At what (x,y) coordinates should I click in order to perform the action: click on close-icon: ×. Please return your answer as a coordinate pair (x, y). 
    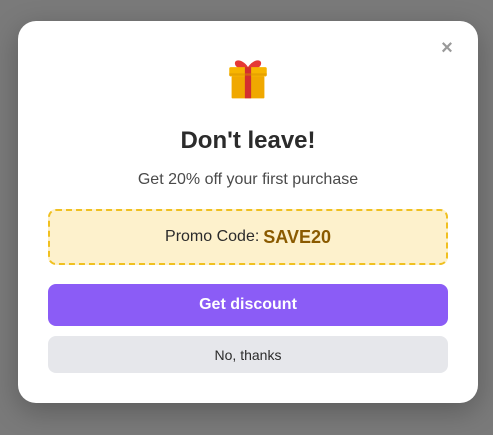
    Looking at the image, I should click on (447, 48).